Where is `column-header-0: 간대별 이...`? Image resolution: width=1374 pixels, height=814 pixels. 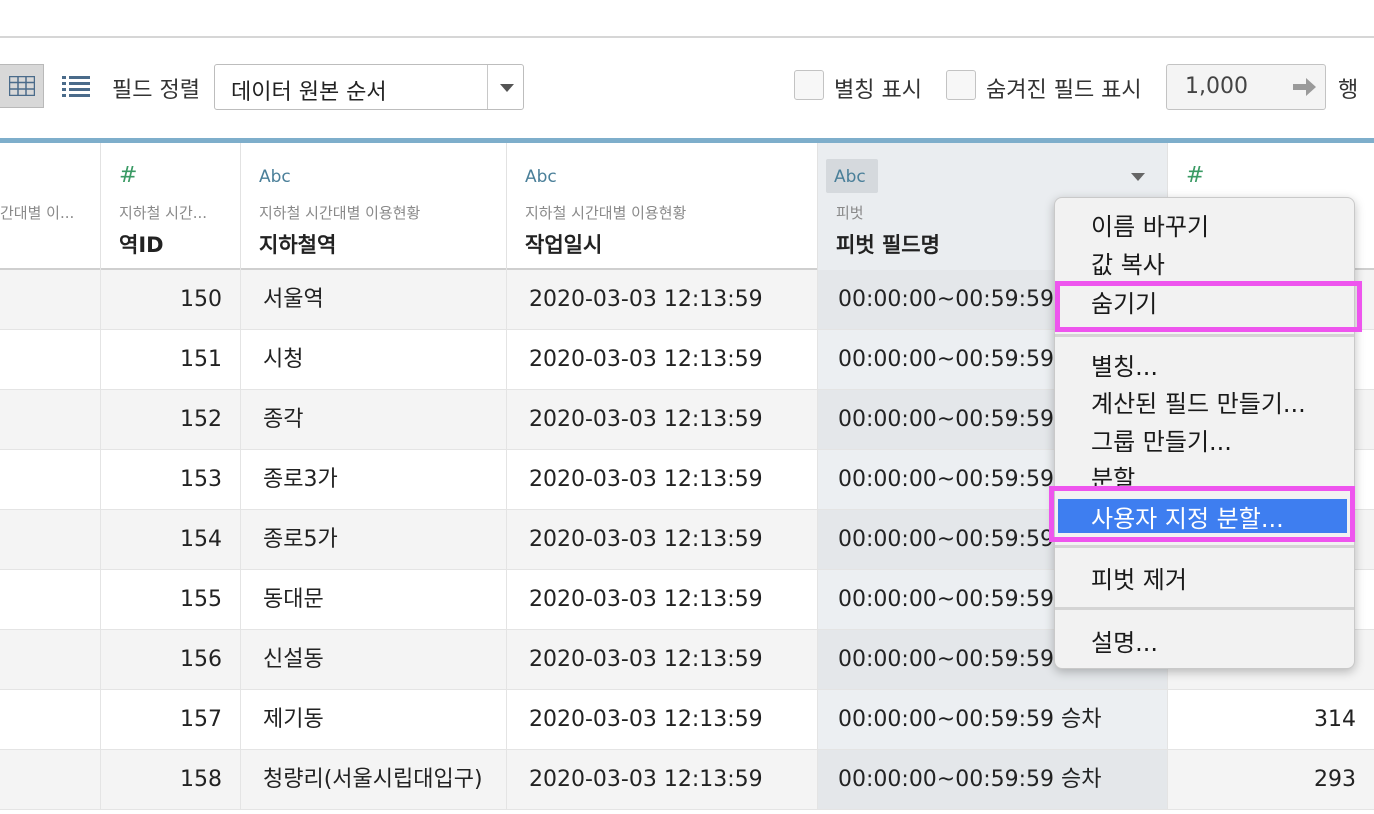
column-header-0: 간대별 이... is located at coordinates (50, 206).